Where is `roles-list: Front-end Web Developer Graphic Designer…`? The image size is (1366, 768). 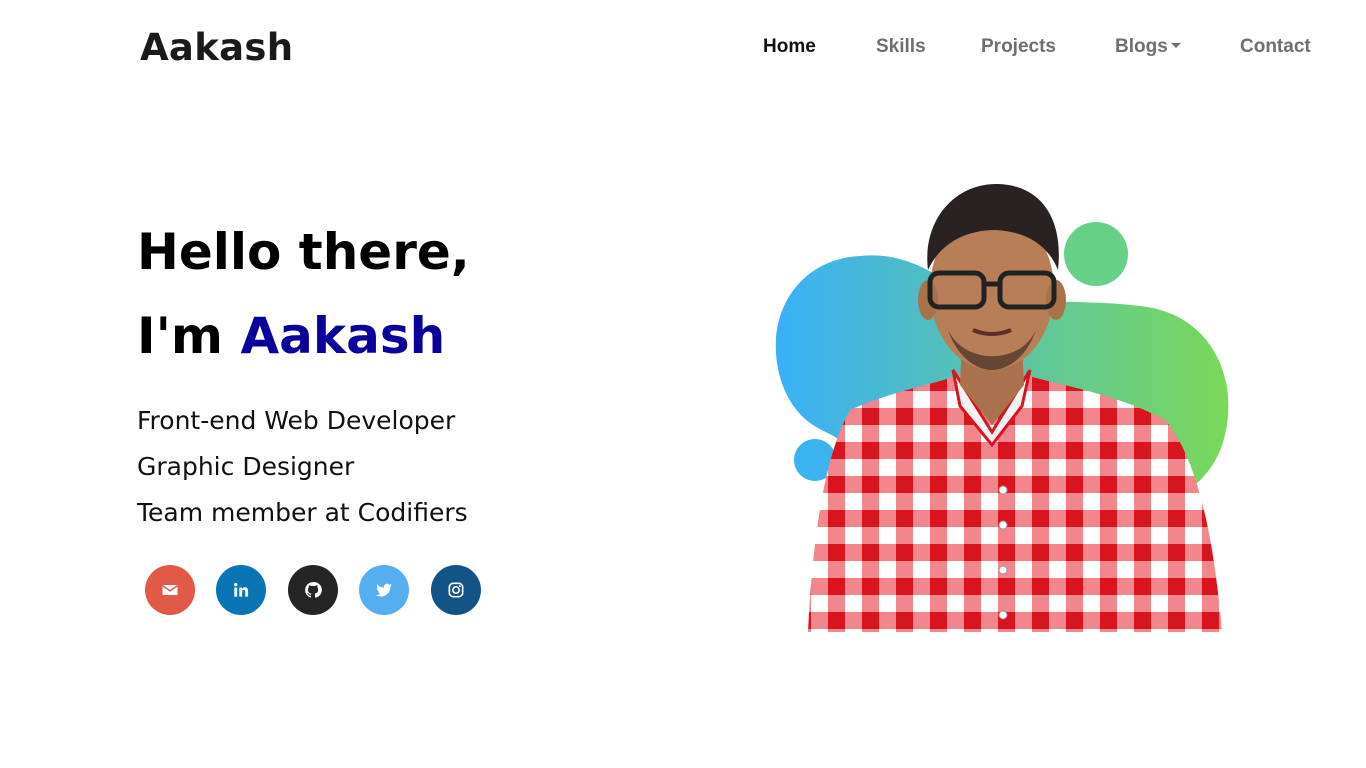 roles-list: Front-end Web Developer Graphic Designer… is located at coordinates (303, 467).